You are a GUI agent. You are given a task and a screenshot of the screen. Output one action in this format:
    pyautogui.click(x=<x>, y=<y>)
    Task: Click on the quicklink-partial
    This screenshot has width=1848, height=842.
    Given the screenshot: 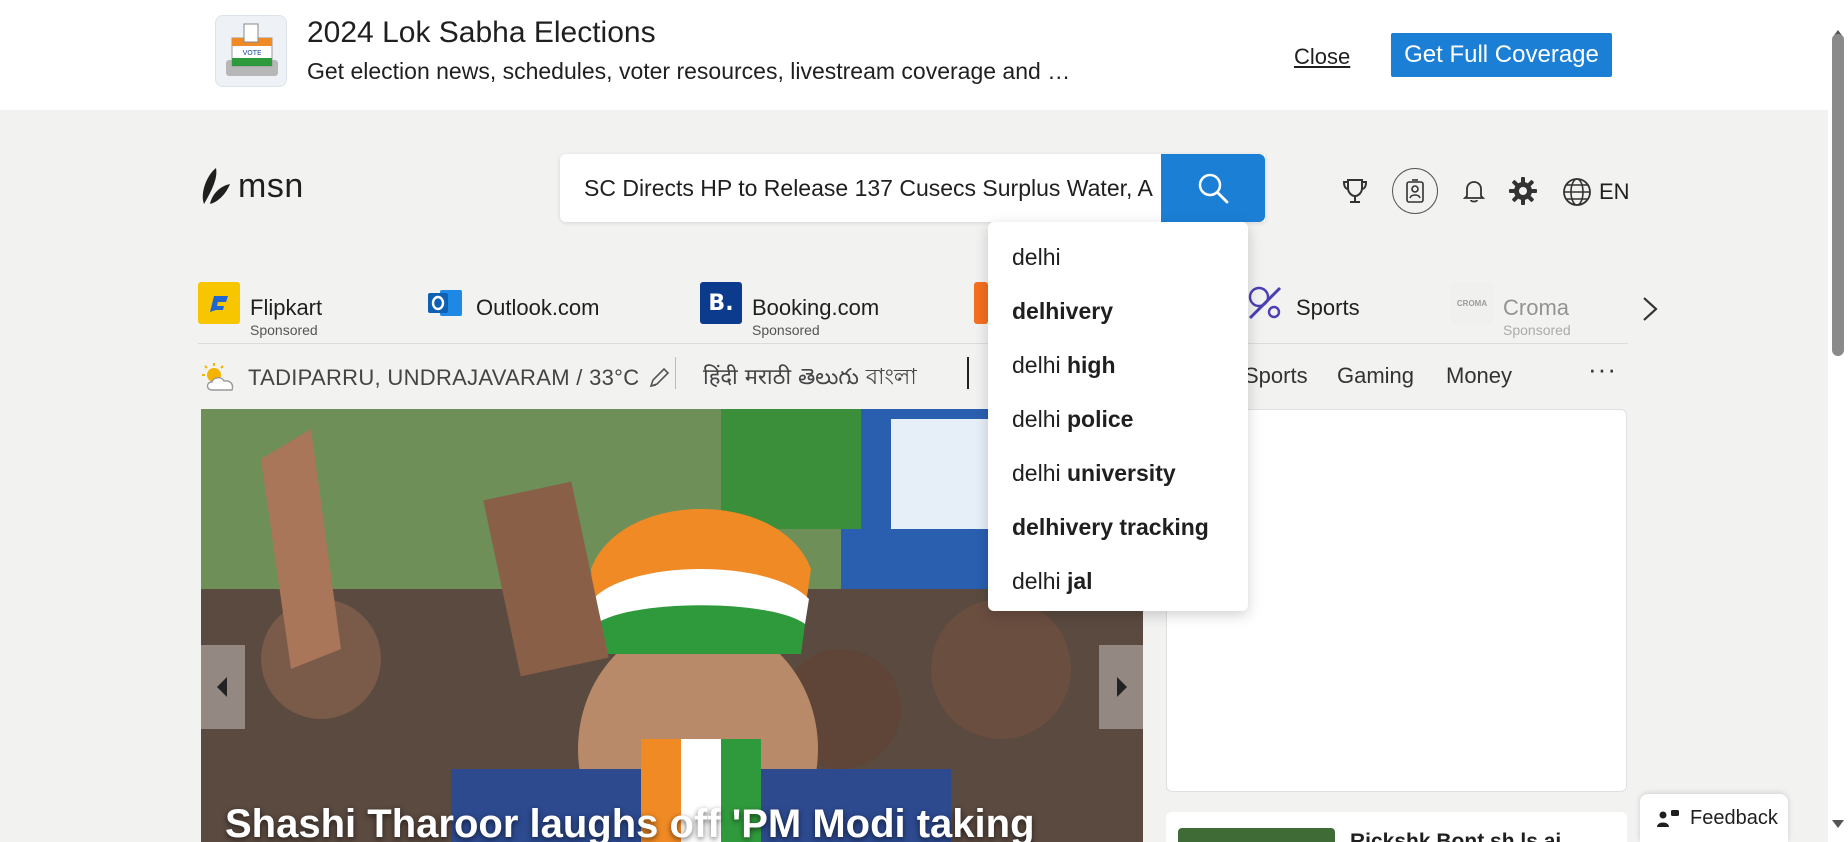 What is the action you would take?
    pyautogui.click(x=981, y=303)
    